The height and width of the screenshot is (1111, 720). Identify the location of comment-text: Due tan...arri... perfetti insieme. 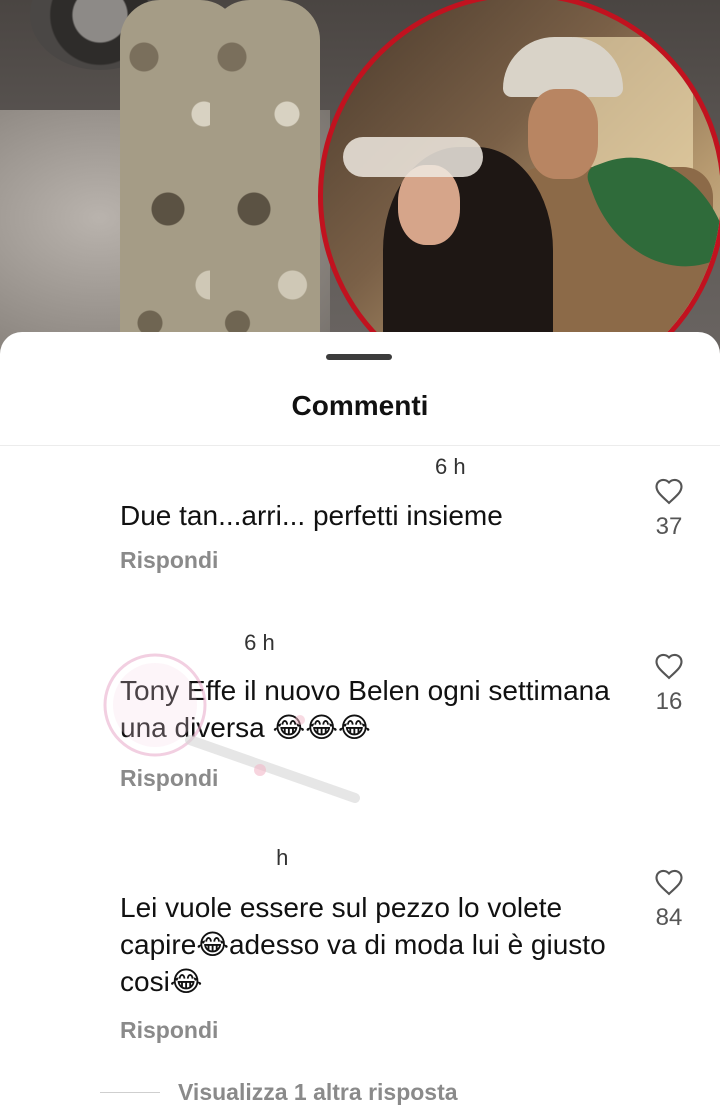
(311, 515).